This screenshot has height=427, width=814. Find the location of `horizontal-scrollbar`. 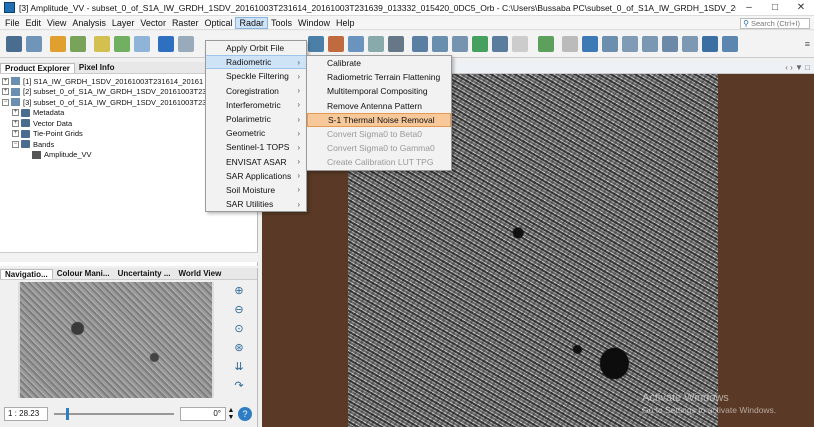

horizontal-scrollbar is located at coordinates (129, 257).